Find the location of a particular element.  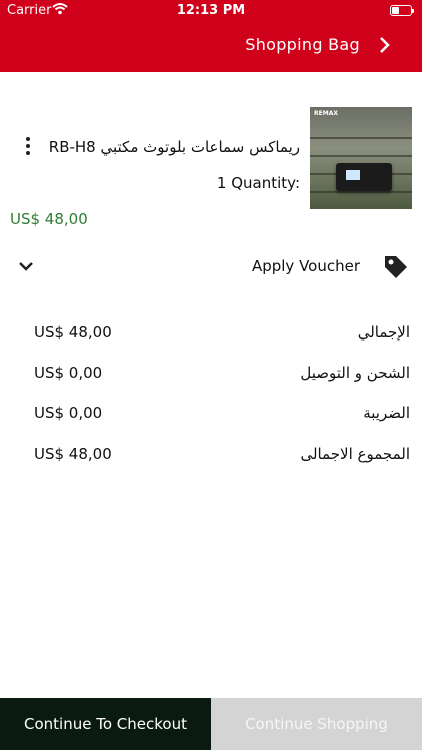

summary-label: المجموع الاجمالى is located at coordinates (355, 454).